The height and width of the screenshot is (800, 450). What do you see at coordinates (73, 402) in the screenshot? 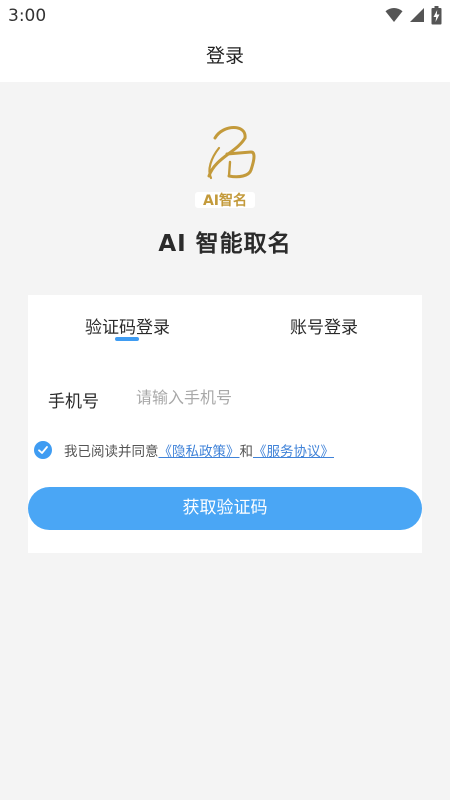
I see `phone-label: 手机号` at bounding box center [73, 402].